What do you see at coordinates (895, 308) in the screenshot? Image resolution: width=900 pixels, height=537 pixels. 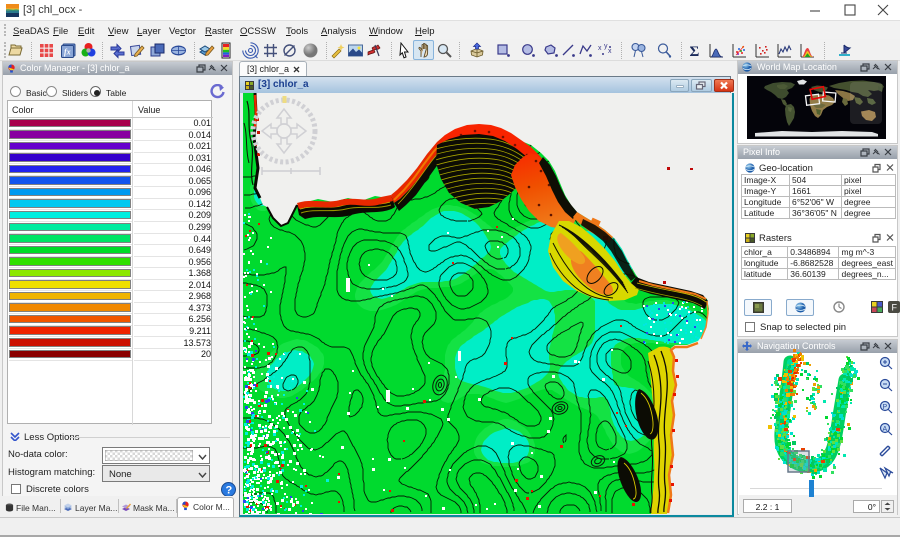 I see `svg-text: F` at bounding box center [895, 308].